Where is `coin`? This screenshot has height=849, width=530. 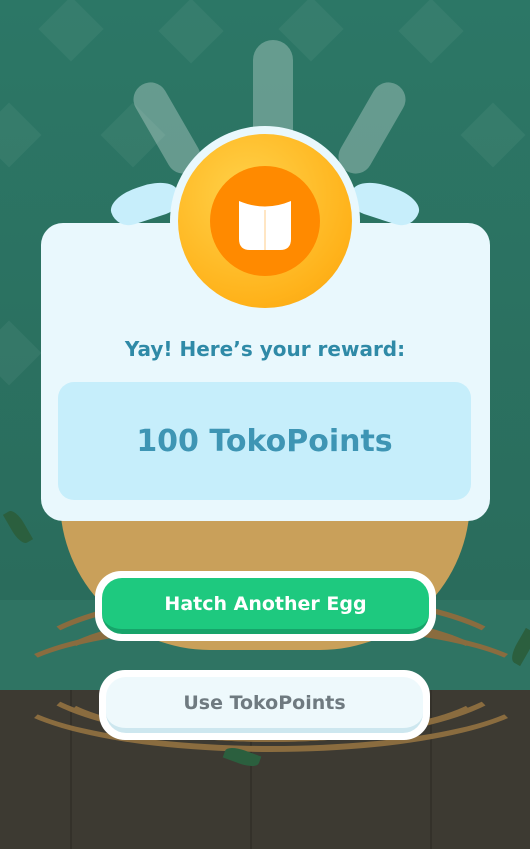 coin is located at coordinates (265, 221).